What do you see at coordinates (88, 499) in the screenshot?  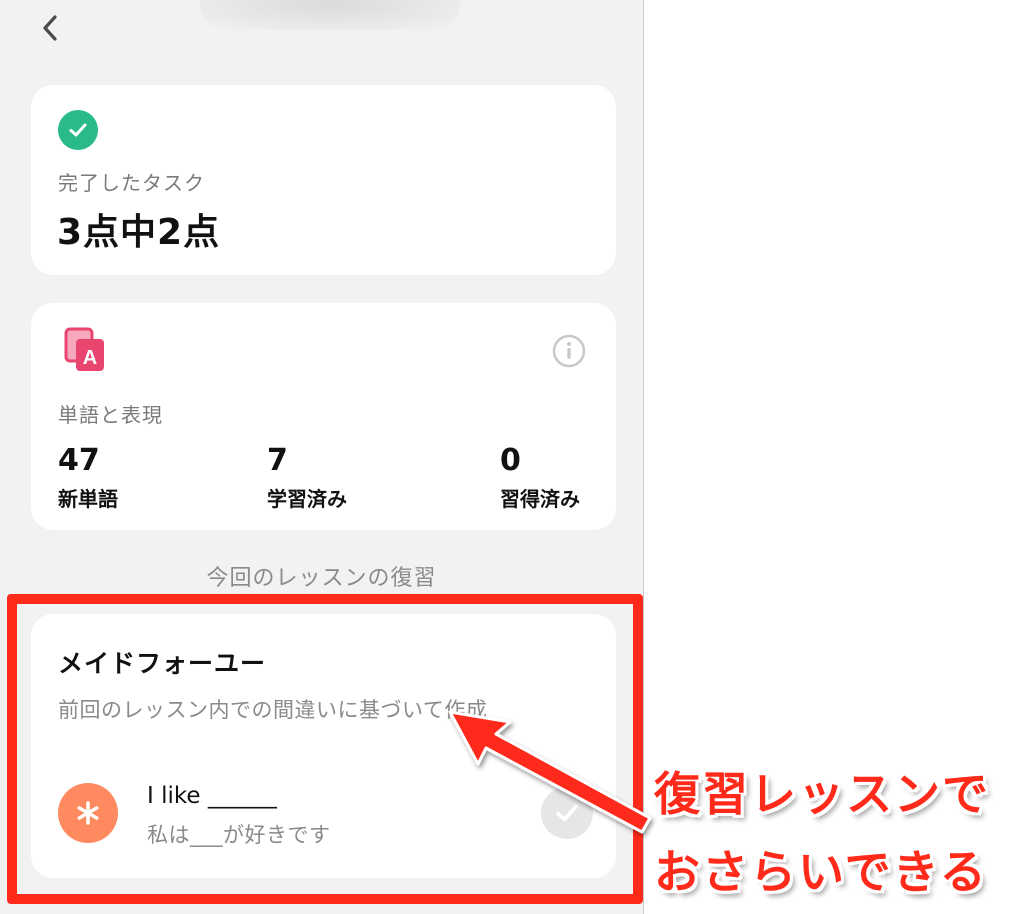 I see `stat-label: 新単語` at bounding box center [88, 499].